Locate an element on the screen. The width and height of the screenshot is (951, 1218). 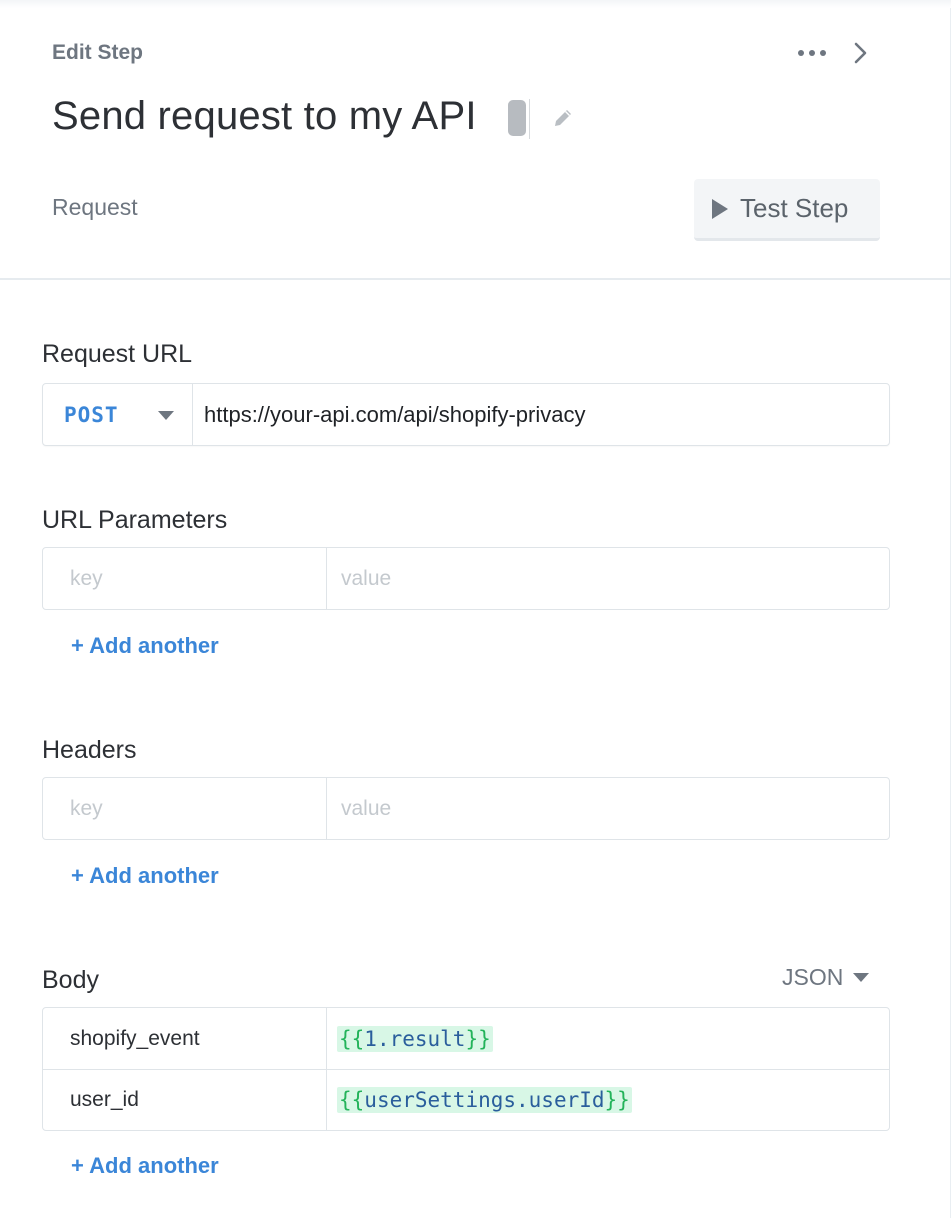
test-step-button: Test Step is located at coordinates (787, 210).